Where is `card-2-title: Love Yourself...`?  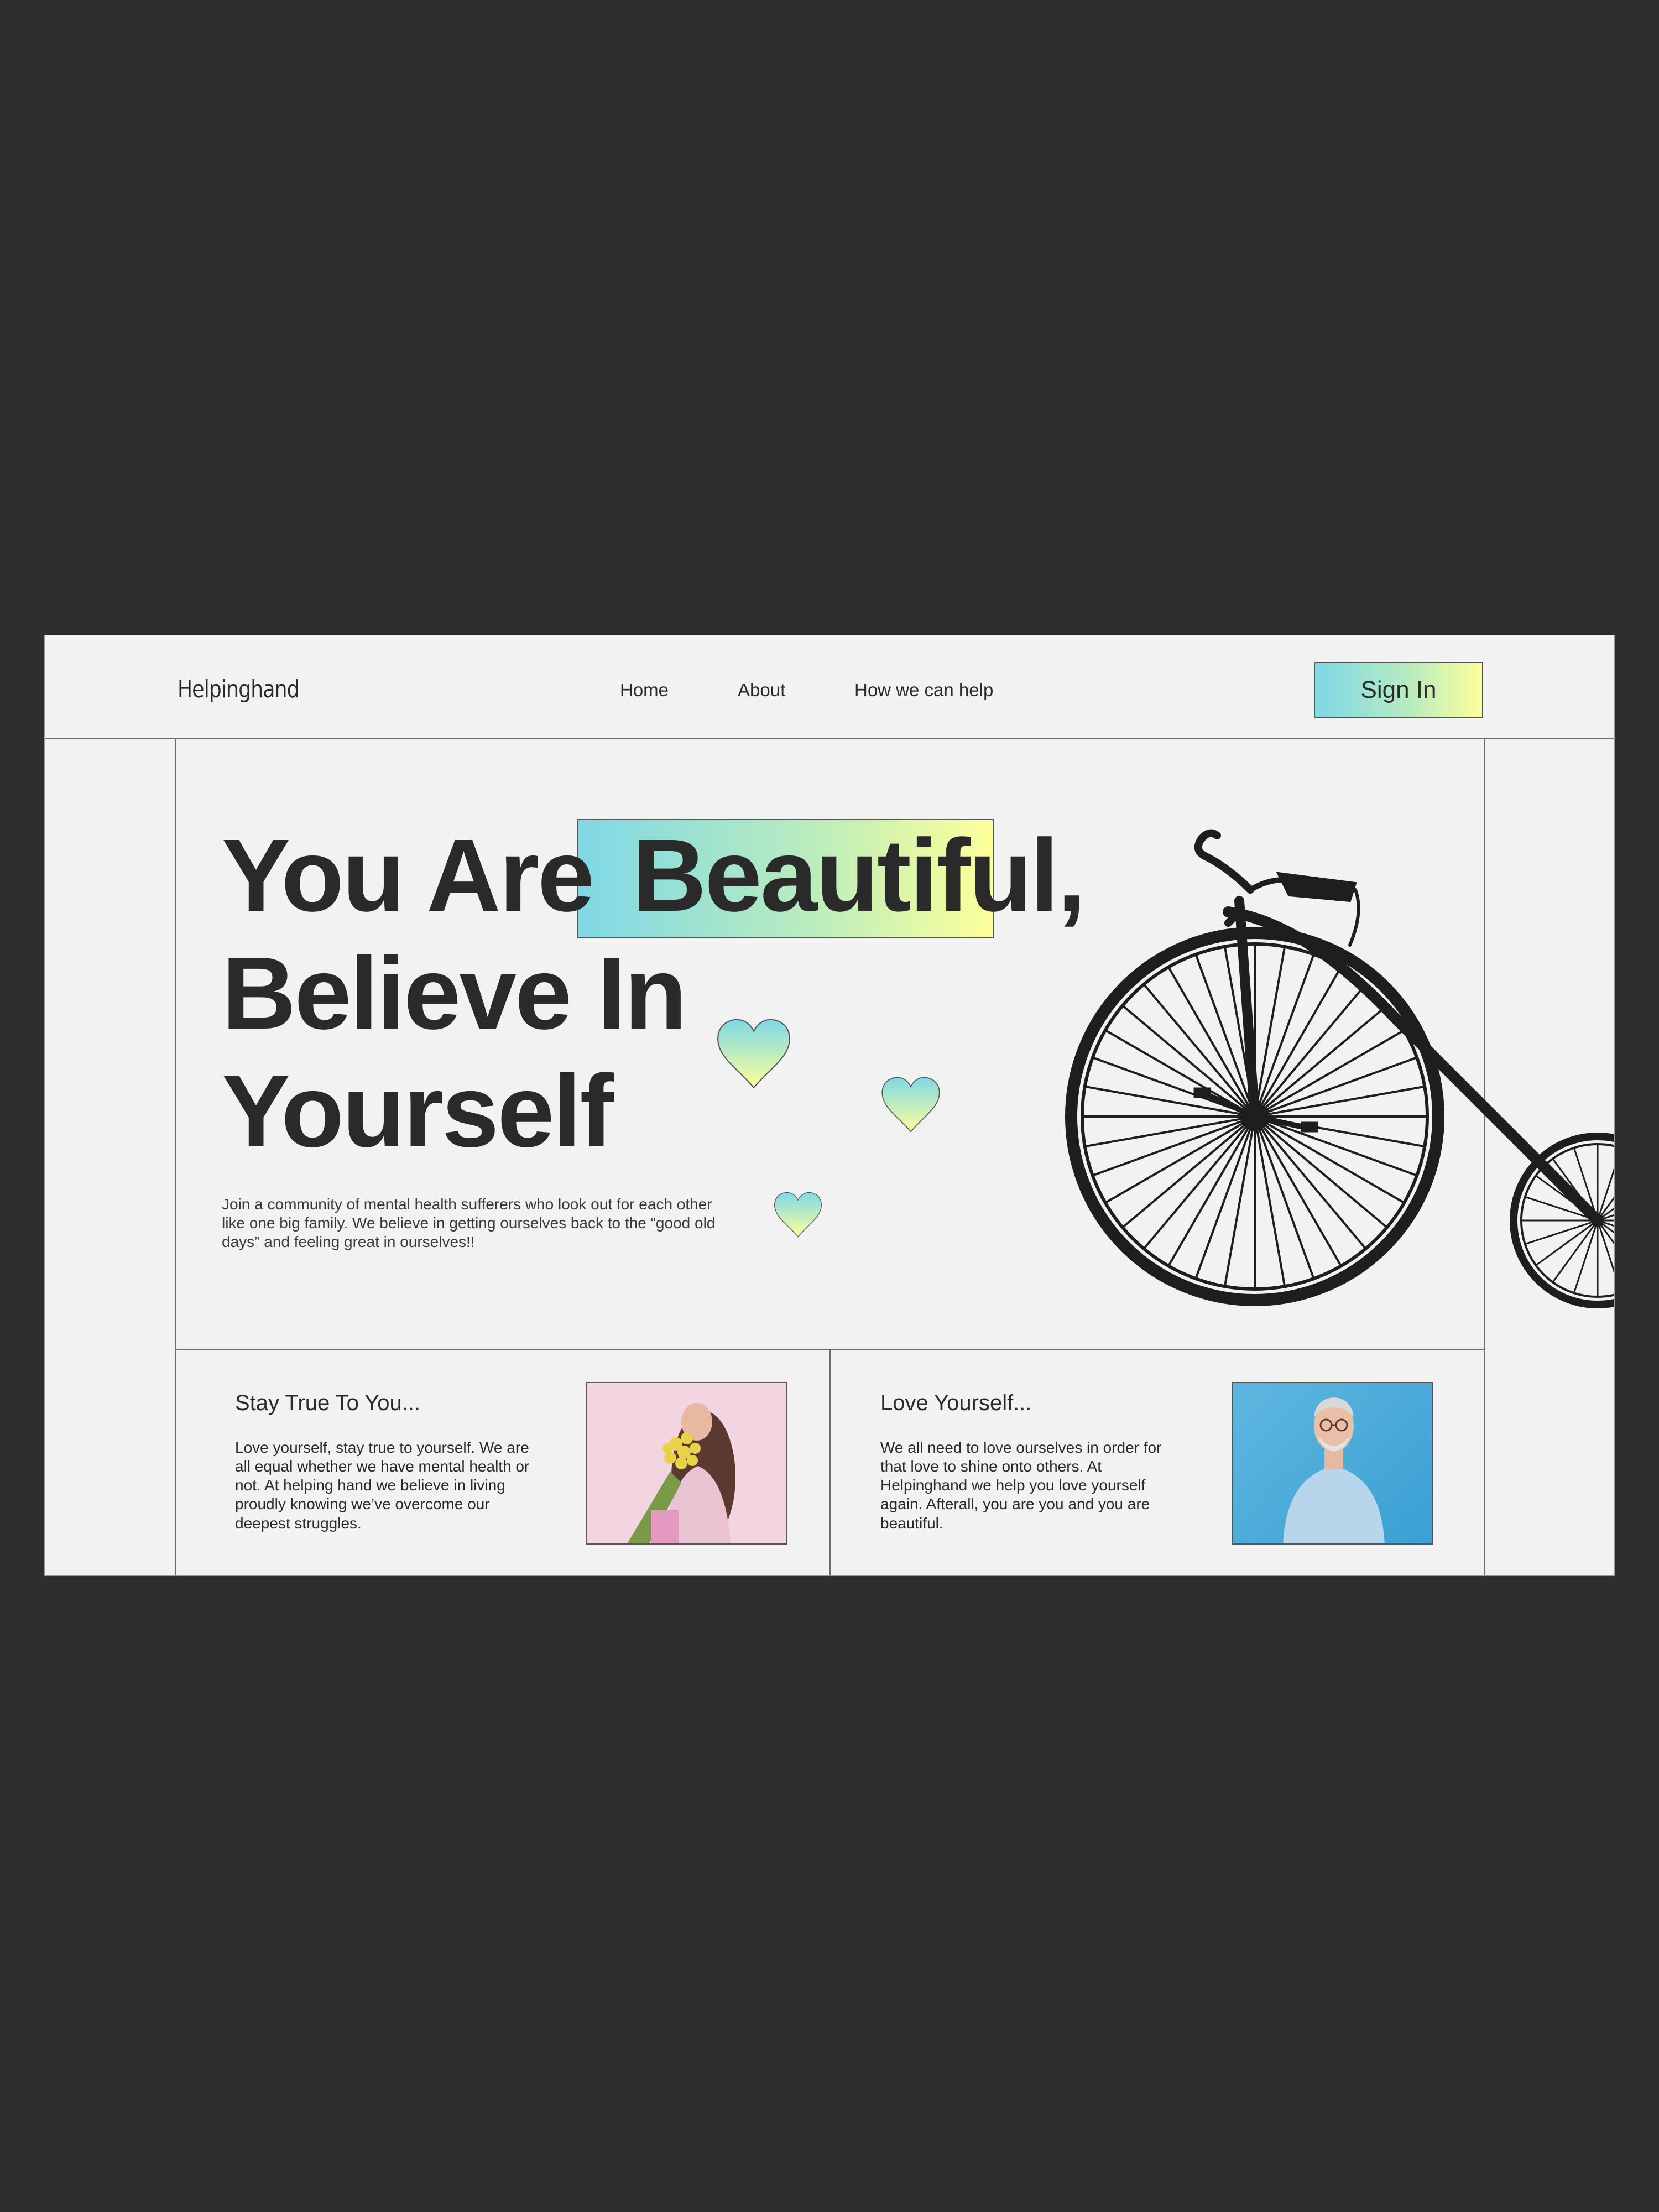 card-2-title: Love Yourself... is located at coordinates (956, 1403).